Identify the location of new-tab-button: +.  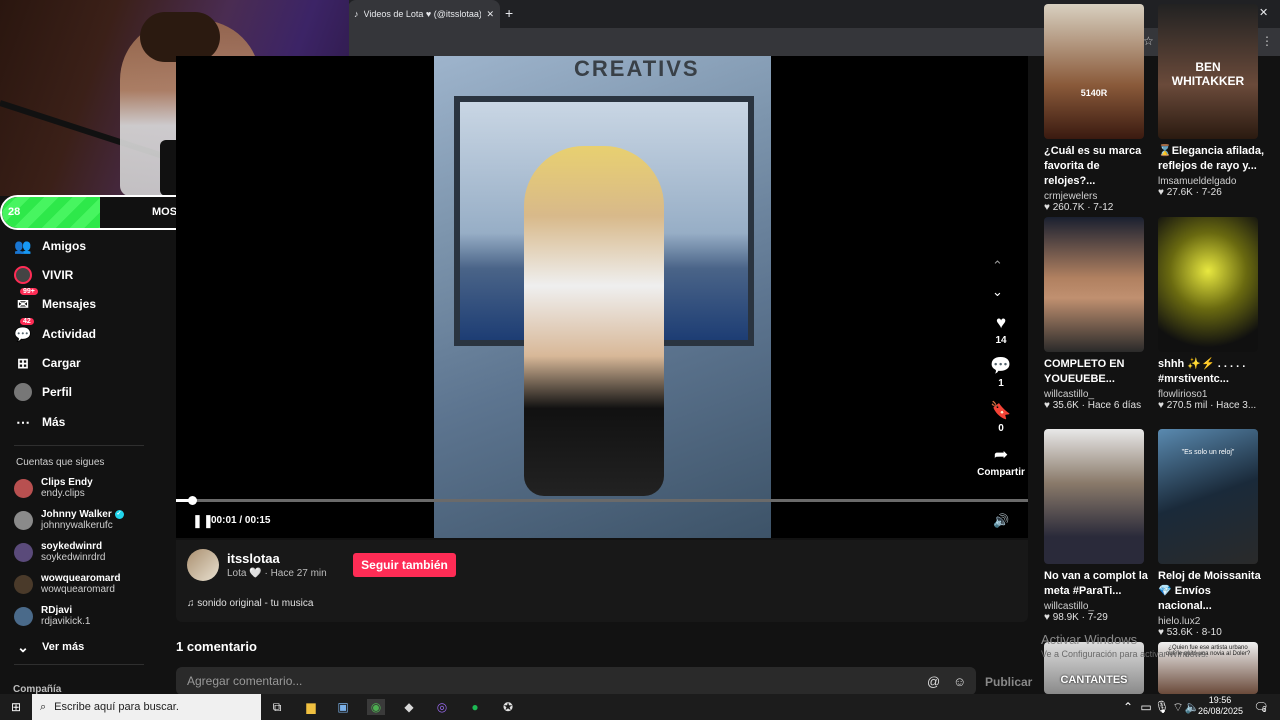
(509, 13).